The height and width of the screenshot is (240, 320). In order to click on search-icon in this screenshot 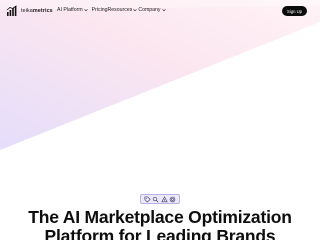, I will do `click(156, 199)`.